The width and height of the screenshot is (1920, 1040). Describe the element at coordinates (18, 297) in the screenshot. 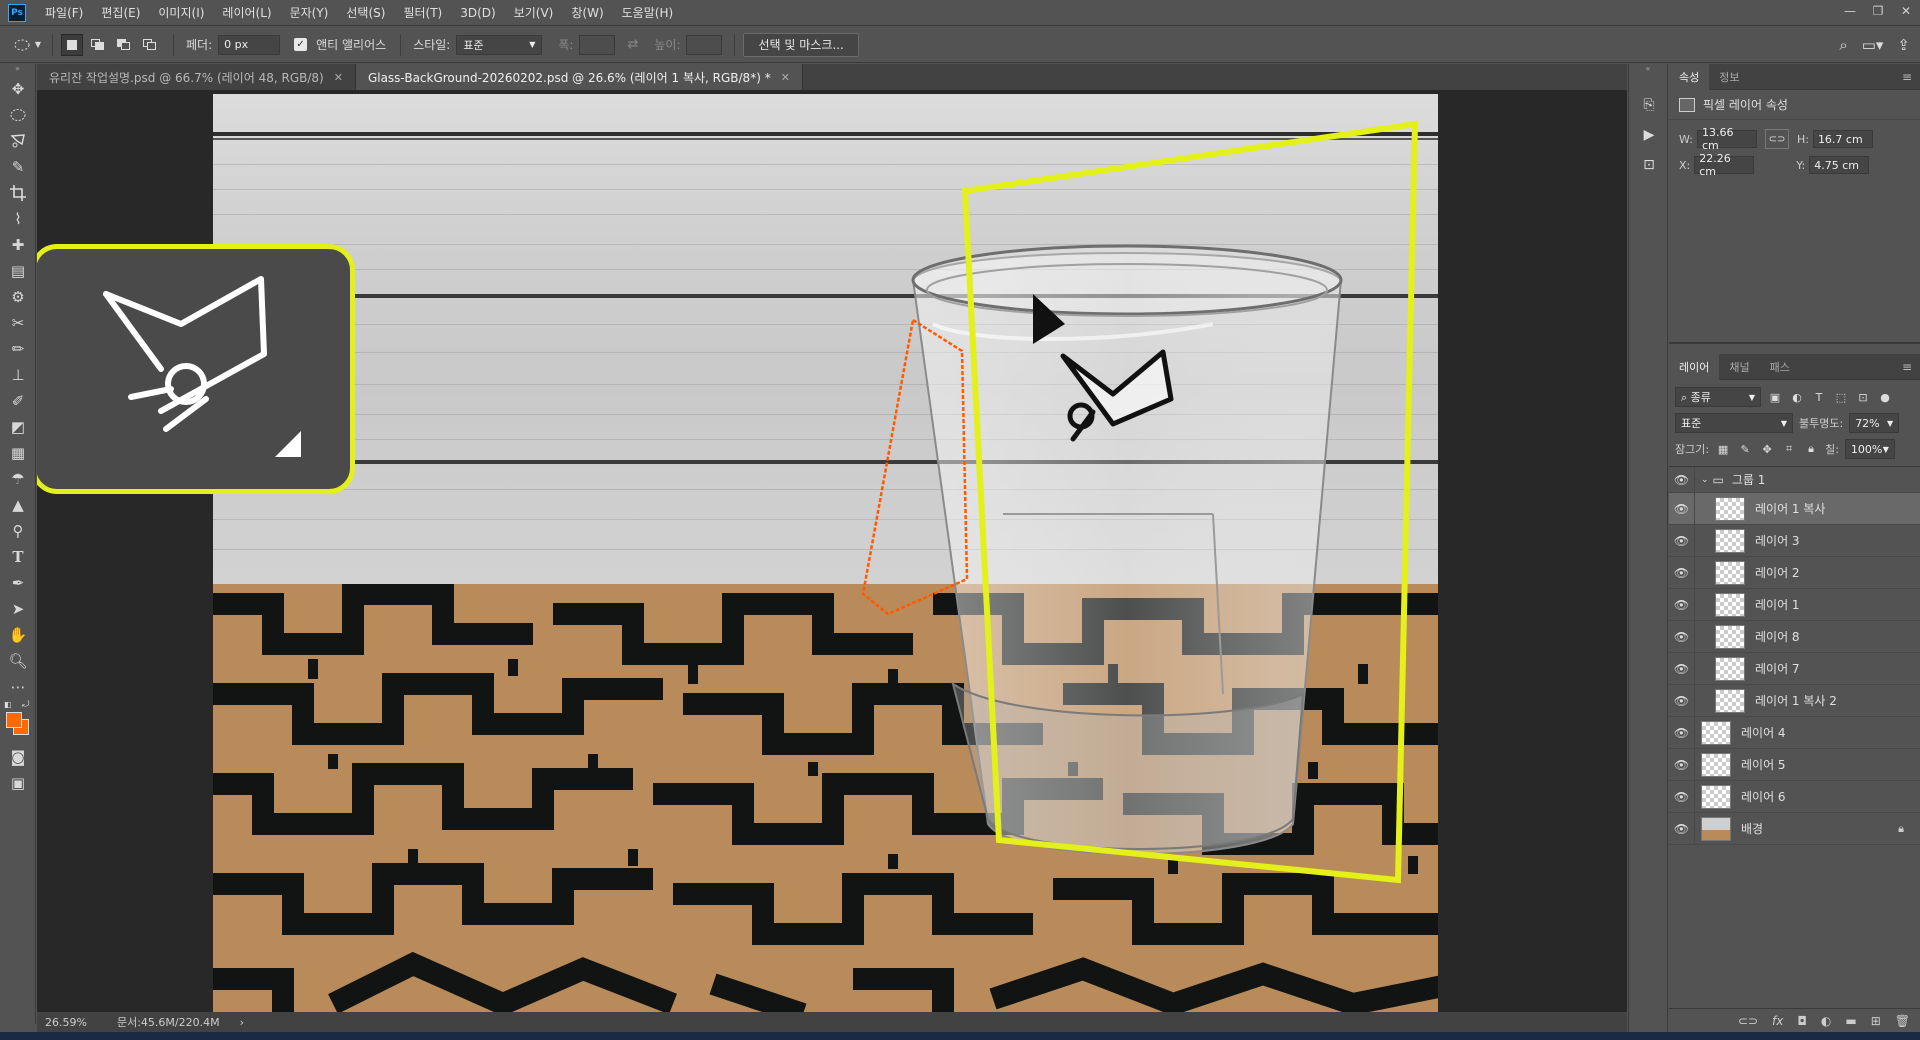

I see `stamp-tool-icon: ⚙` at that location.